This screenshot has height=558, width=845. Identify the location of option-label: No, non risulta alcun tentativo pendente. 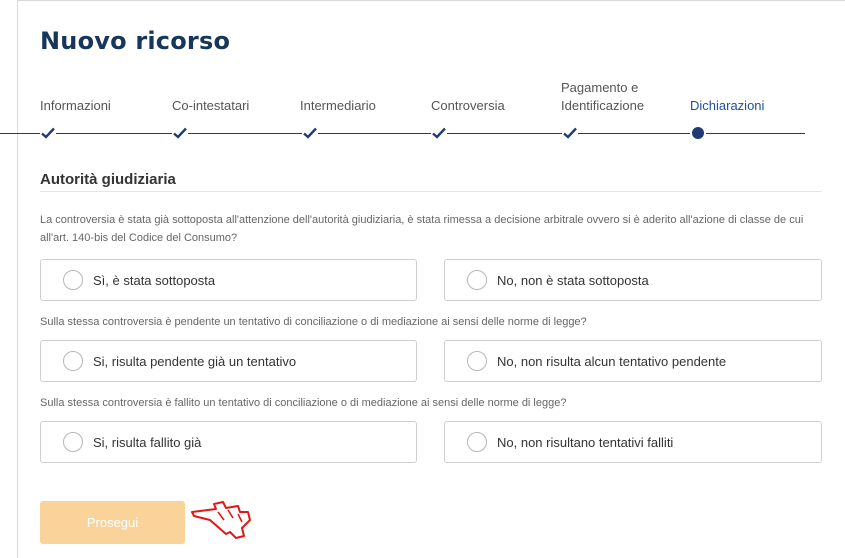
(612, 361).